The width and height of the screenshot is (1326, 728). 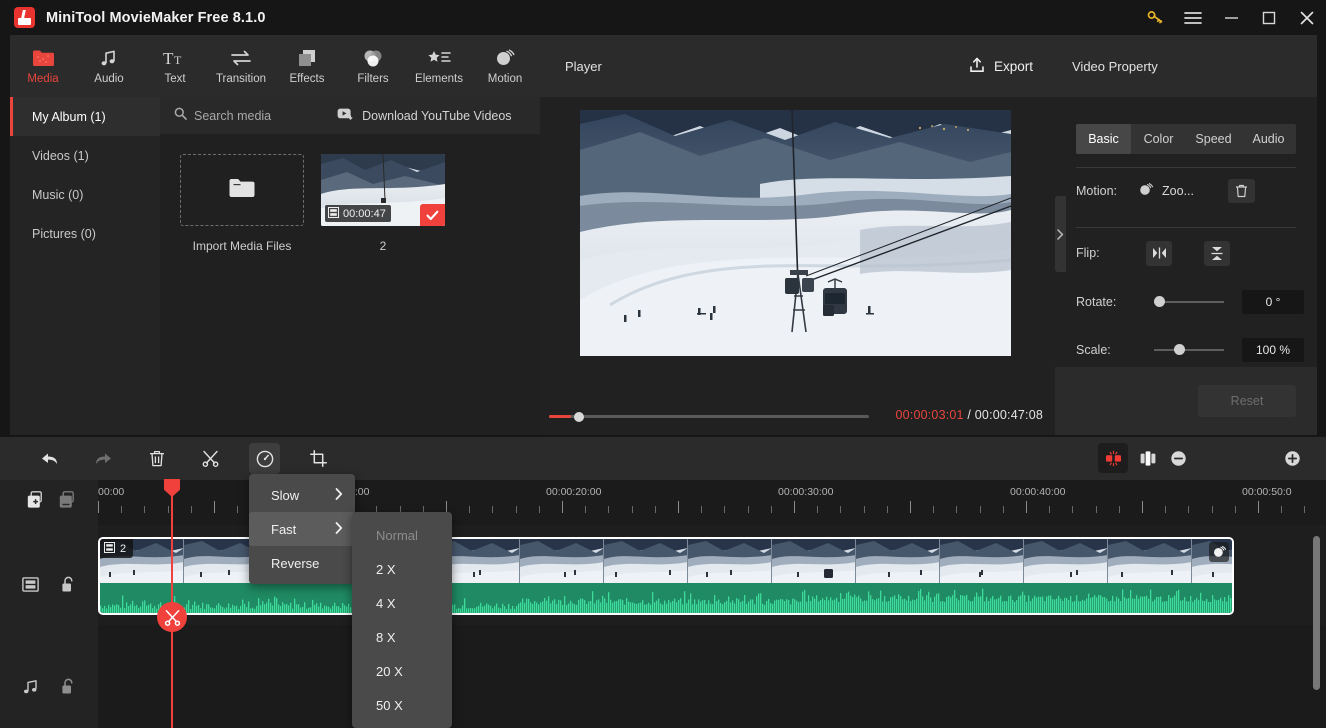 What do you see at coordinates (339, 495) in the screenshot?
I see `chevron-right-icon` at bounding box center [339, 495].